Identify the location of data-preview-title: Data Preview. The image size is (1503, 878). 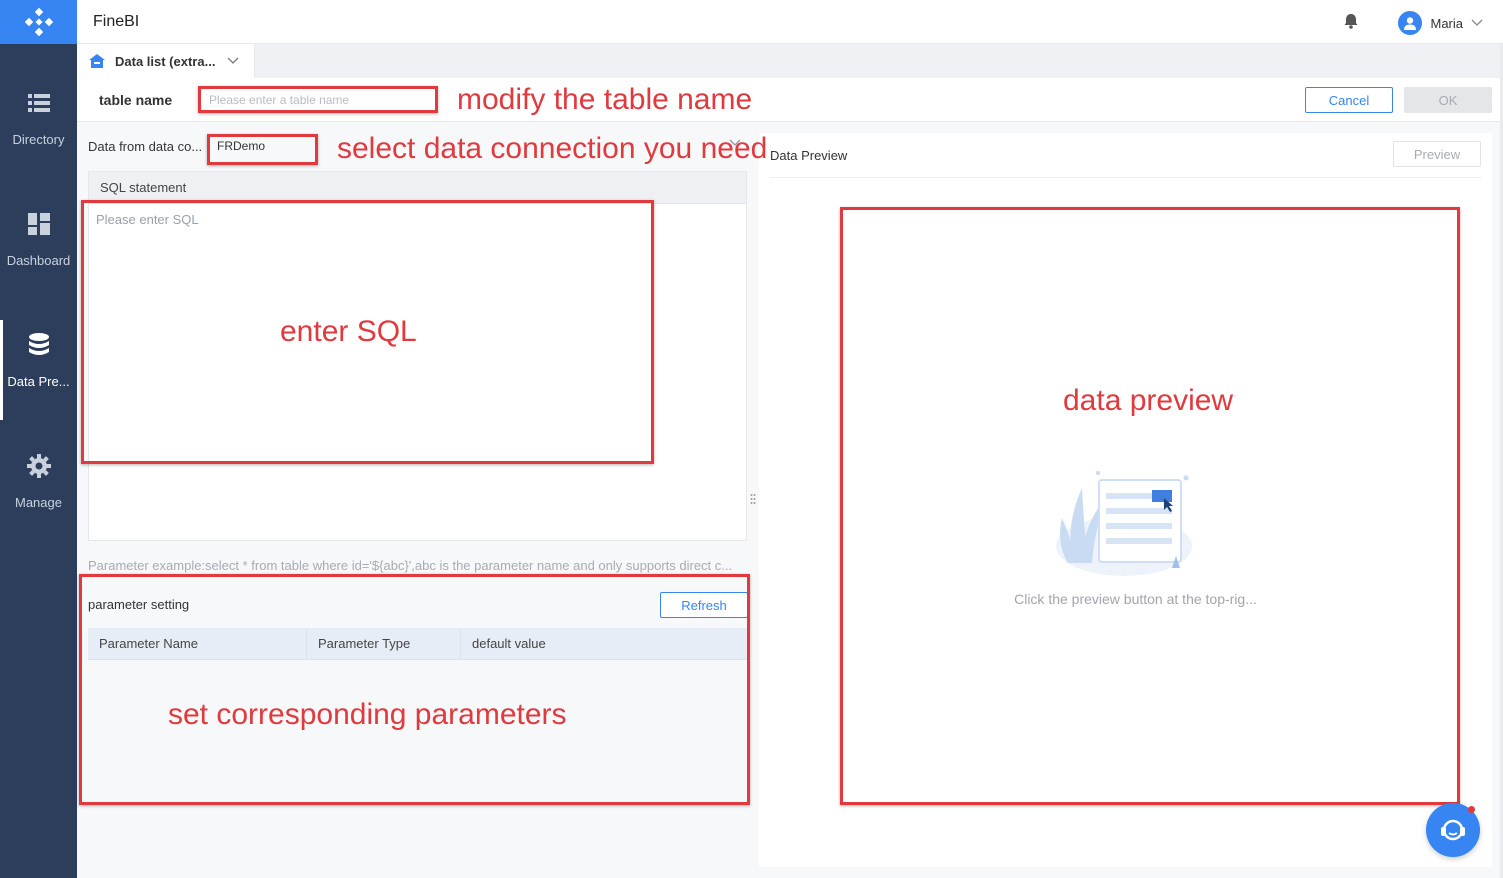
(809, 155).